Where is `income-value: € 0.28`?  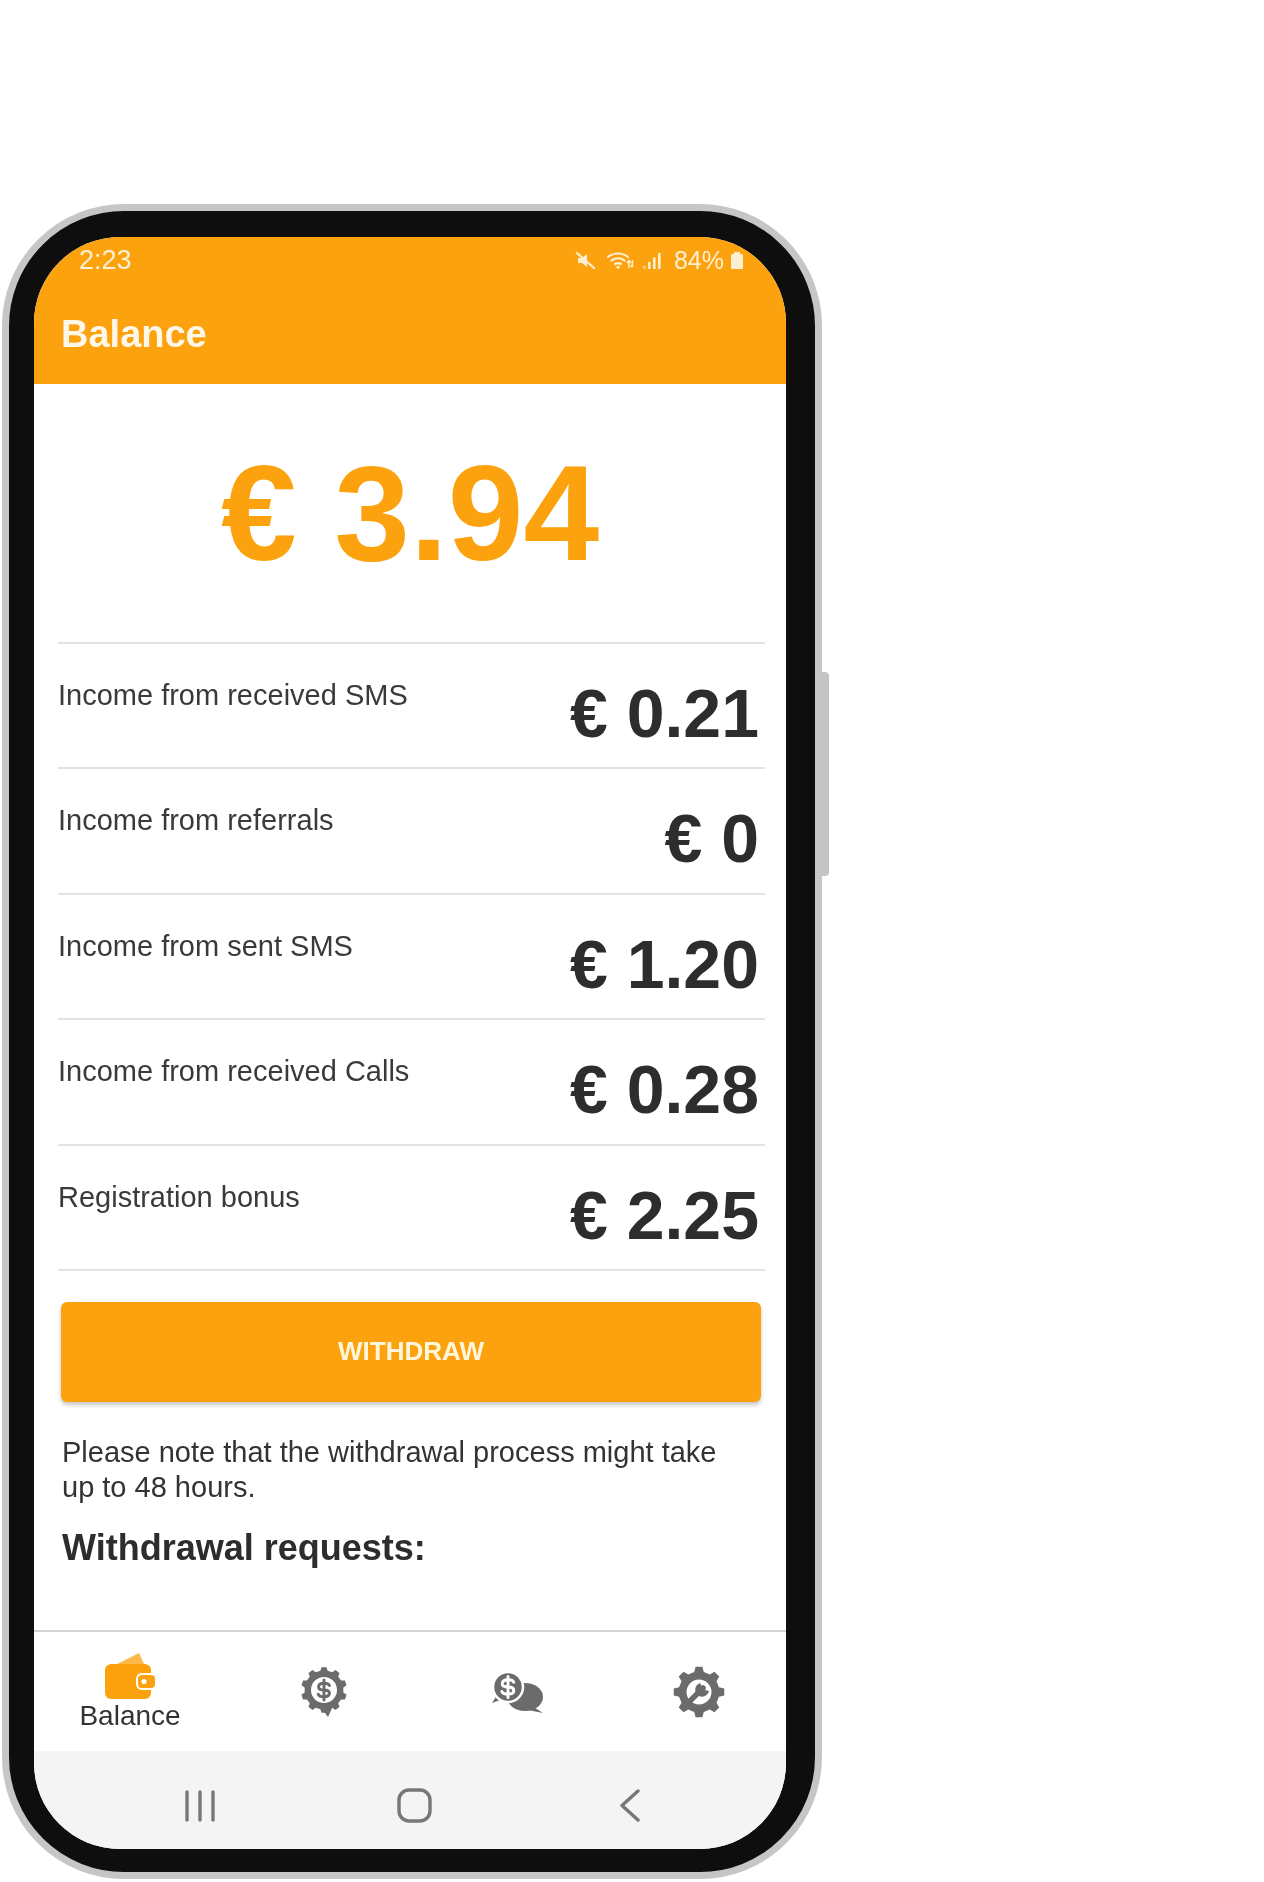 income-value: € 0.28 is located at coordinates (664, 1090).